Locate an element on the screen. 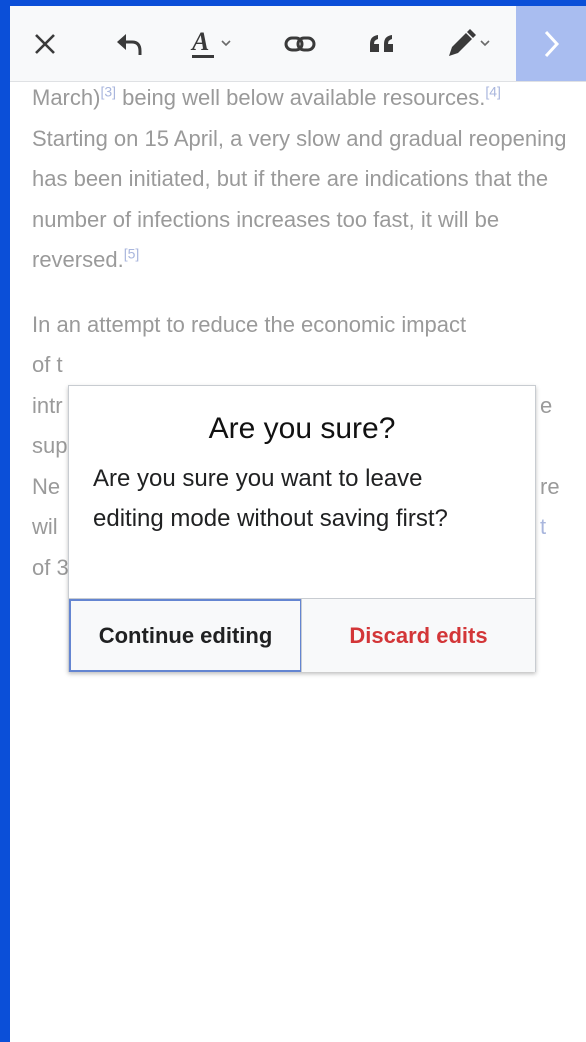 The image size is (586, 1042). discard-edits-button: Discard edits is located at coordinates (418, 635).